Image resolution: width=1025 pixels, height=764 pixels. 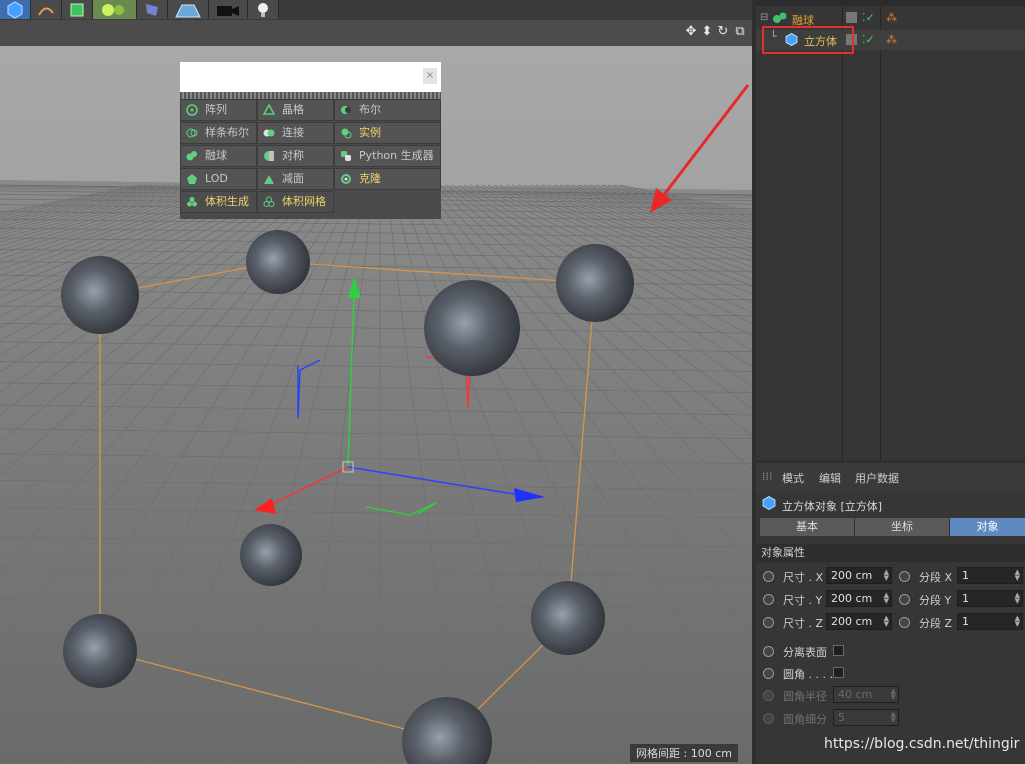 I want to click on python-icon, so click(x=346, y=156).